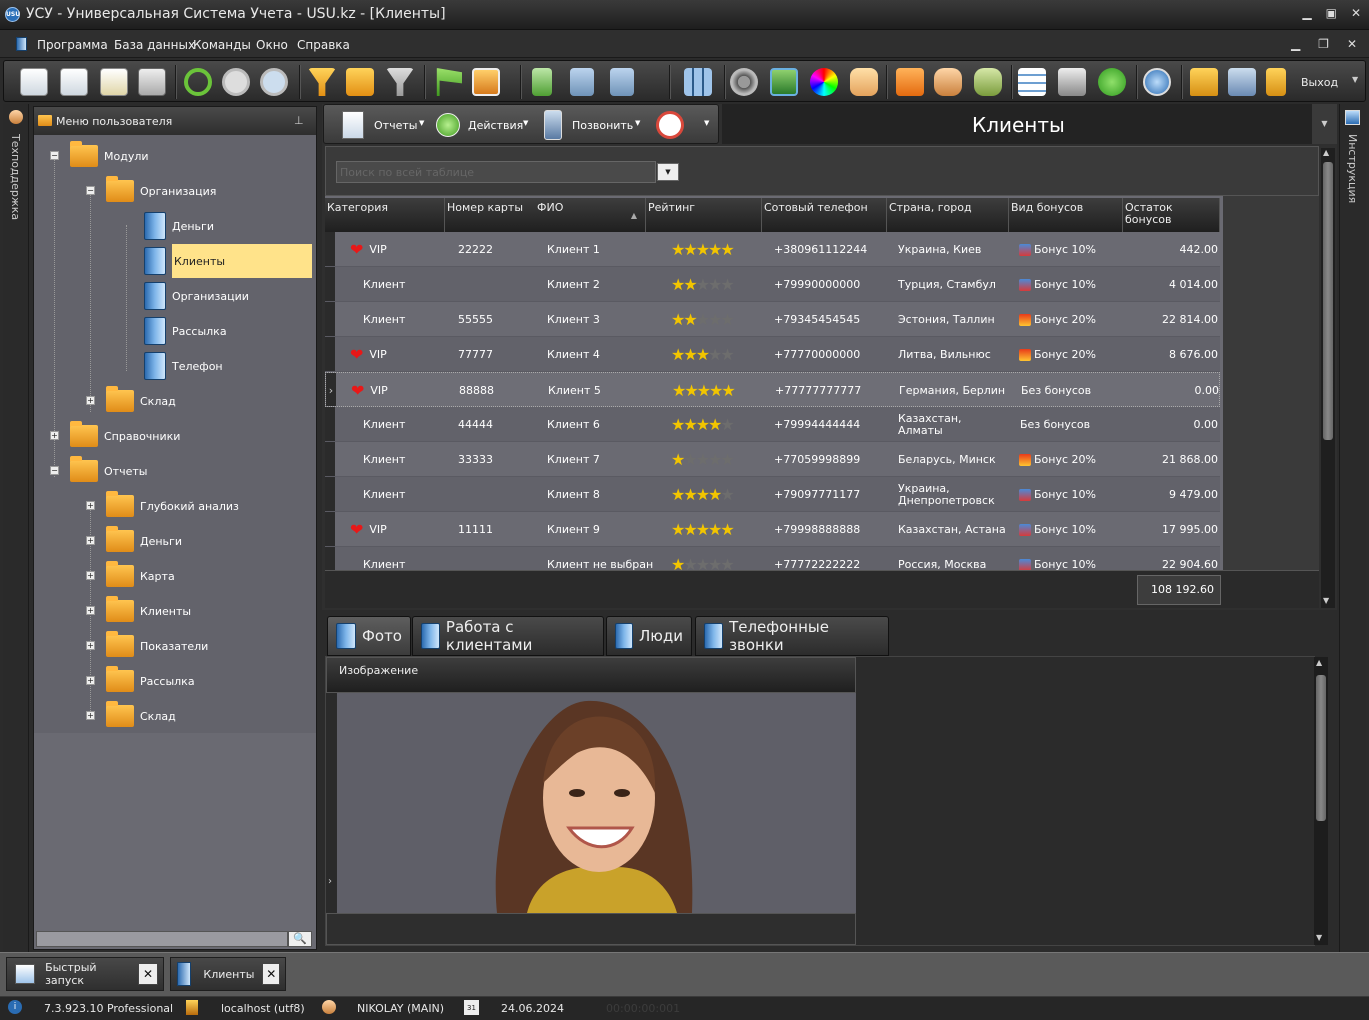 This screenshot has width=1369, height=1020. What do you see at coordinates (34, 82) in the screenshot?
I see `new-record-icon` at bounding box center [34, 82].